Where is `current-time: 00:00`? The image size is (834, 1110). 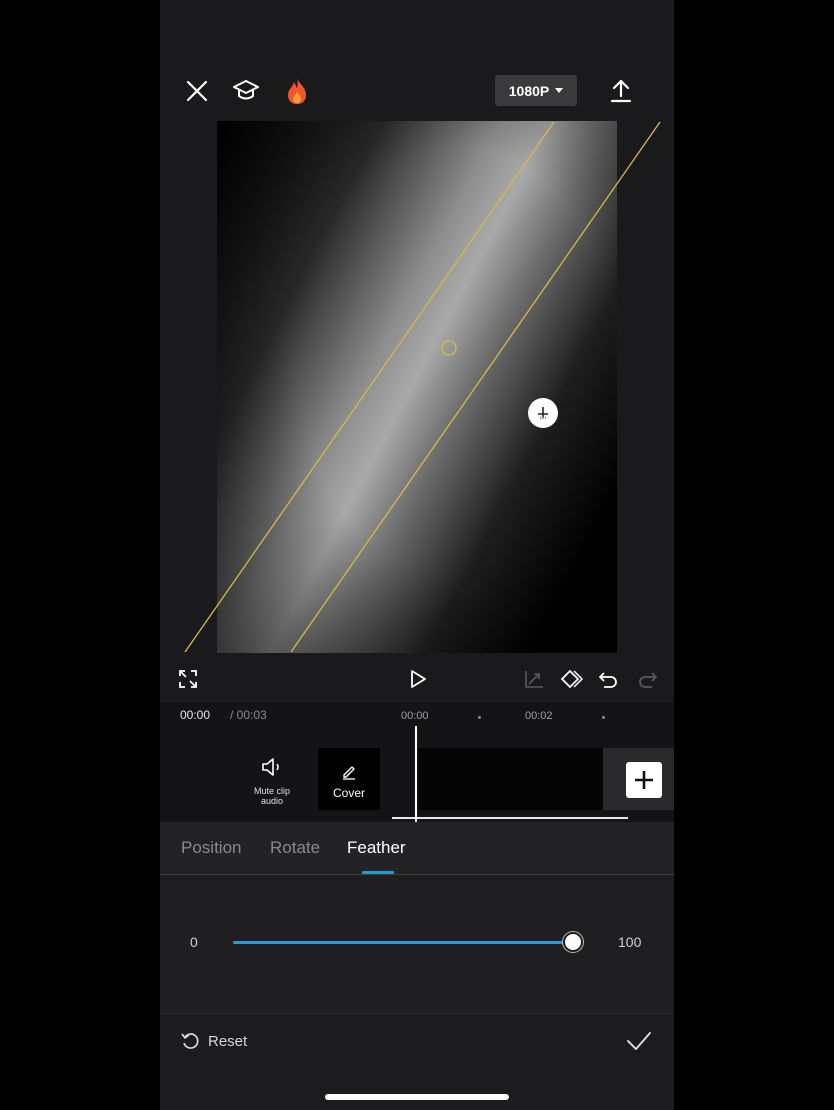
current-time: 00:00 is located at coordinates (195, 715).